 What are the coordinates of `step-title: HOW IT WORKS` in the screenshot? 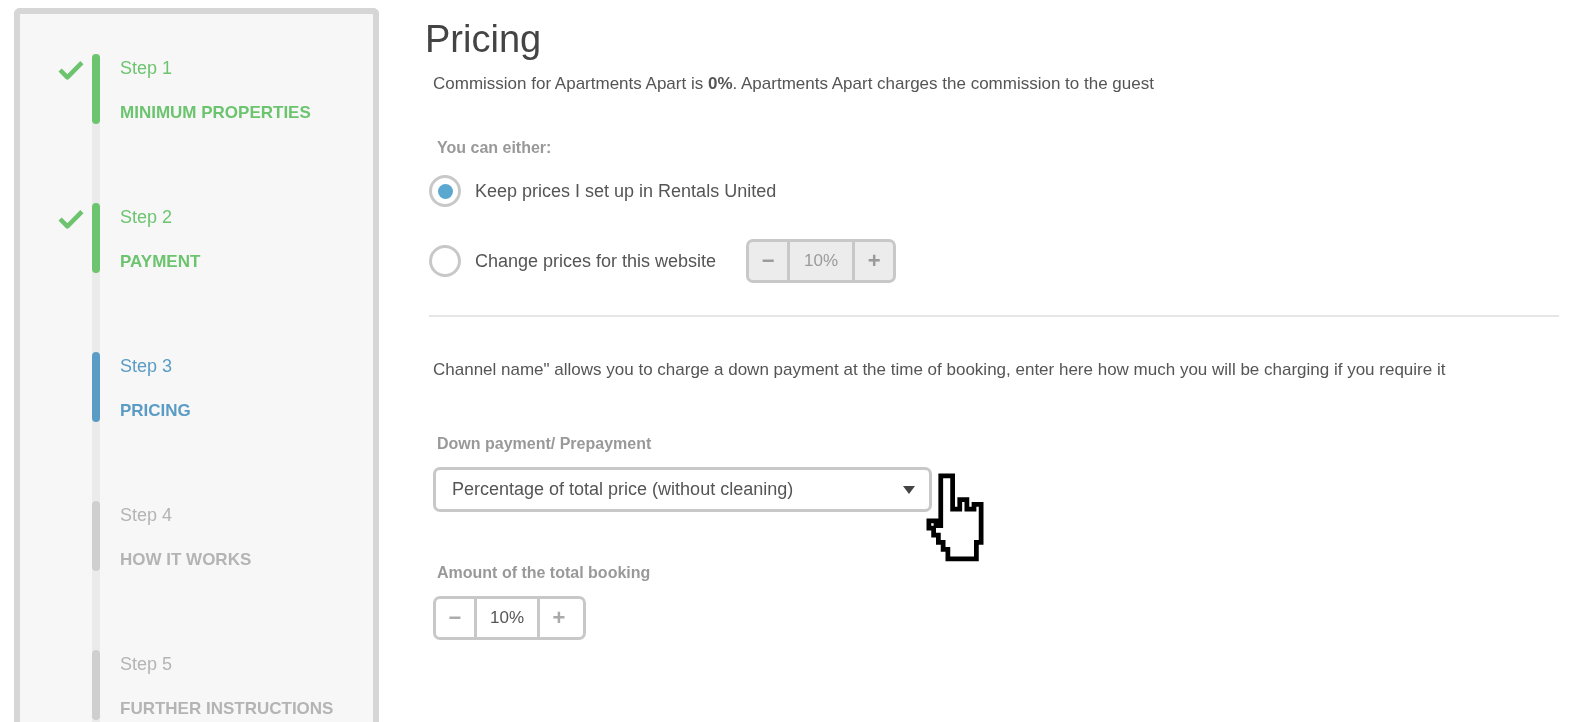 It's located at (186, 560).